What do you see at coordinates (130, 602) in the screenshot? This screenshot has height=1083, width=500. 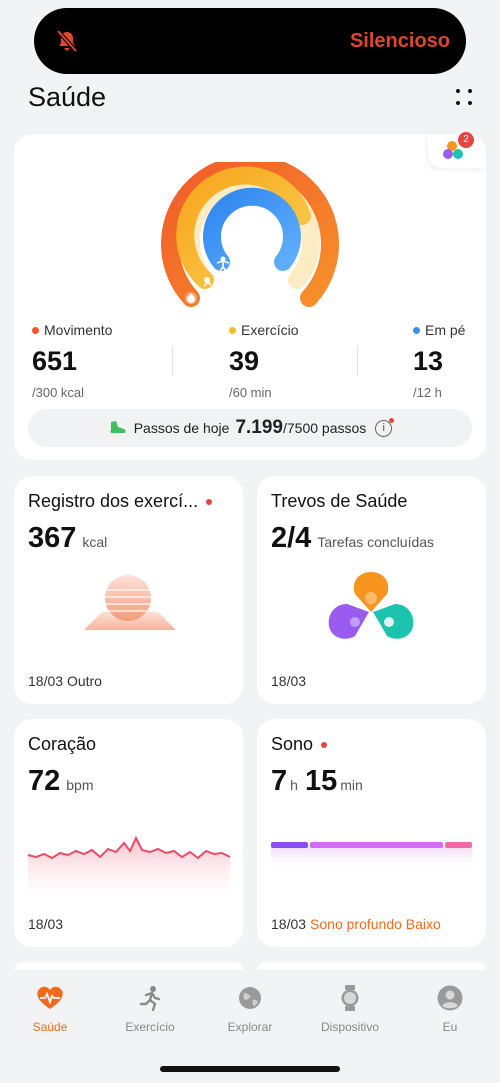 I see `workout-sphere-illustration` at bounding box center [130, 602].